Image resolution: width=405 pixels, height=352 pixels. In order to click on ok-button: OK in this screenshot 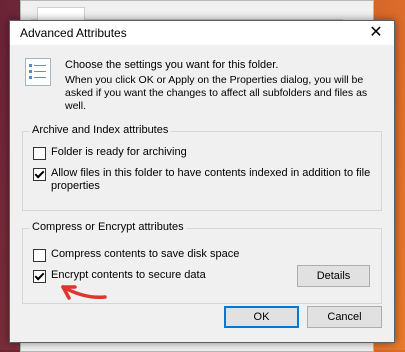, I will do `click(261, 317)`.